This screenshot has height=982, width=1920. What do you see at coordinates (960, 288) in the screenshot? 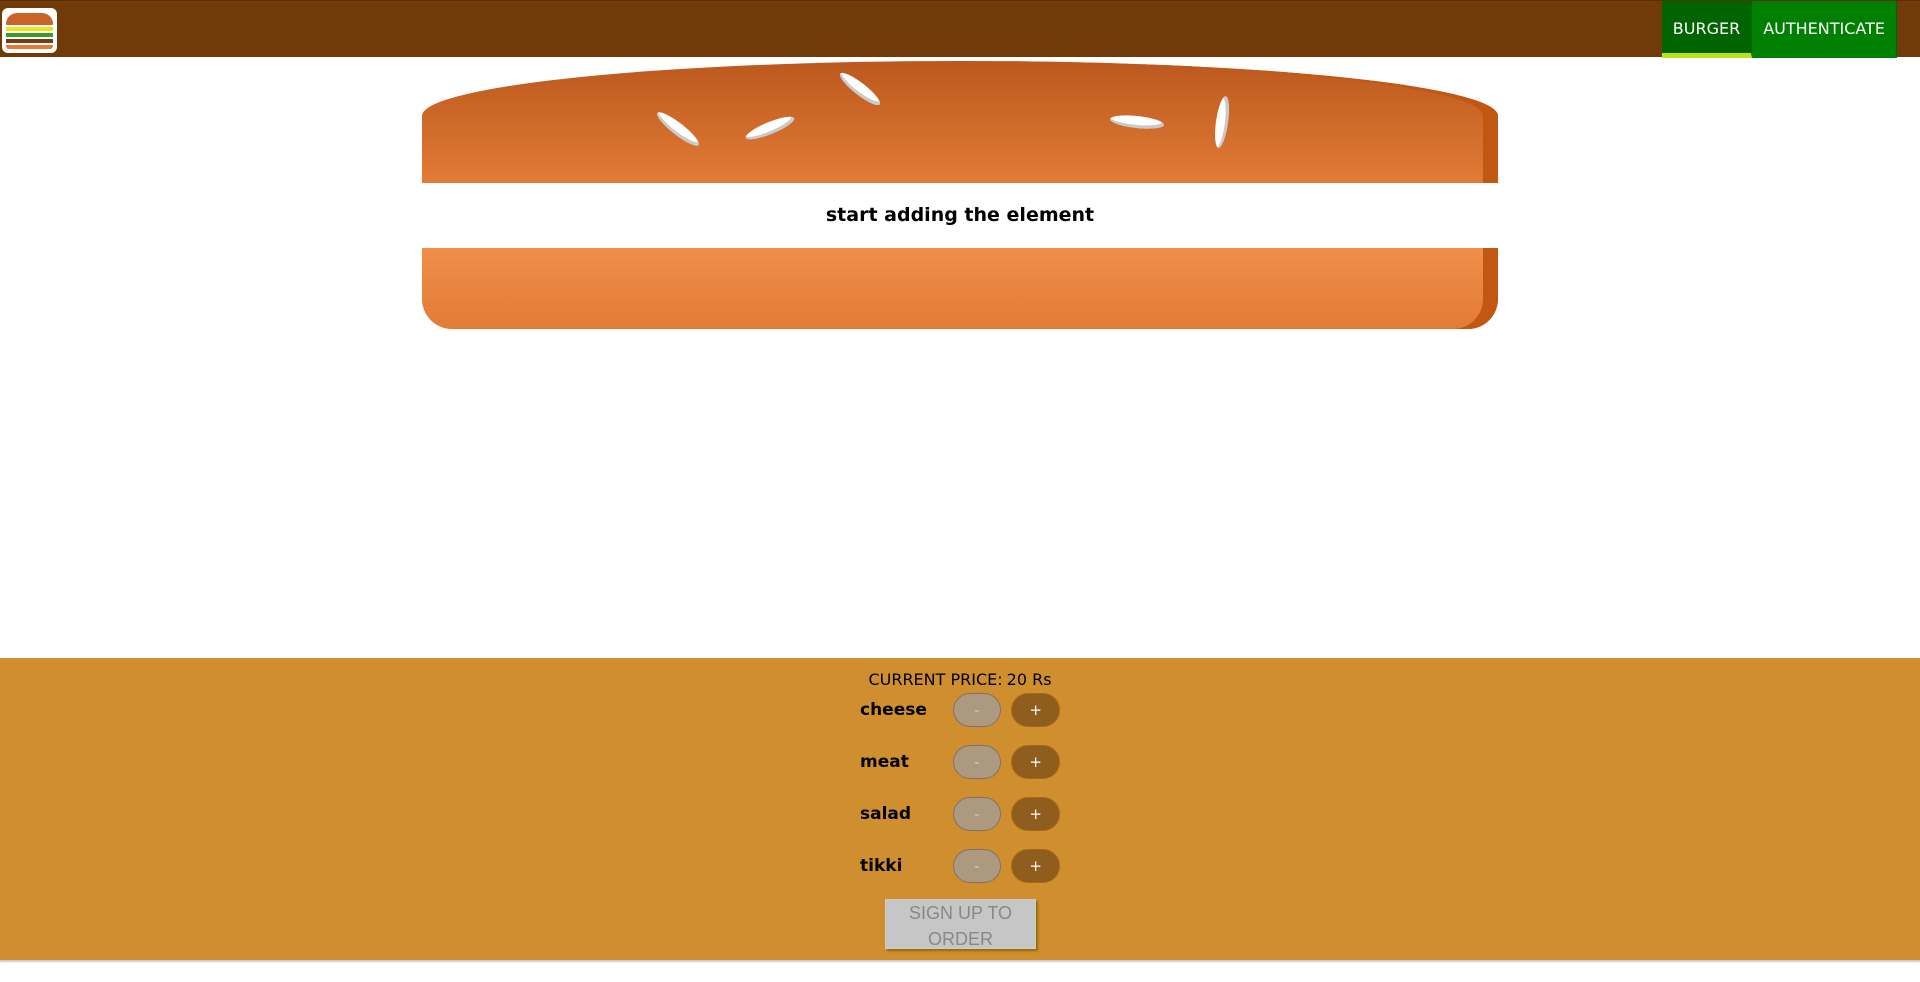
I see `bread-bottom` at bounding box center [960, 288].